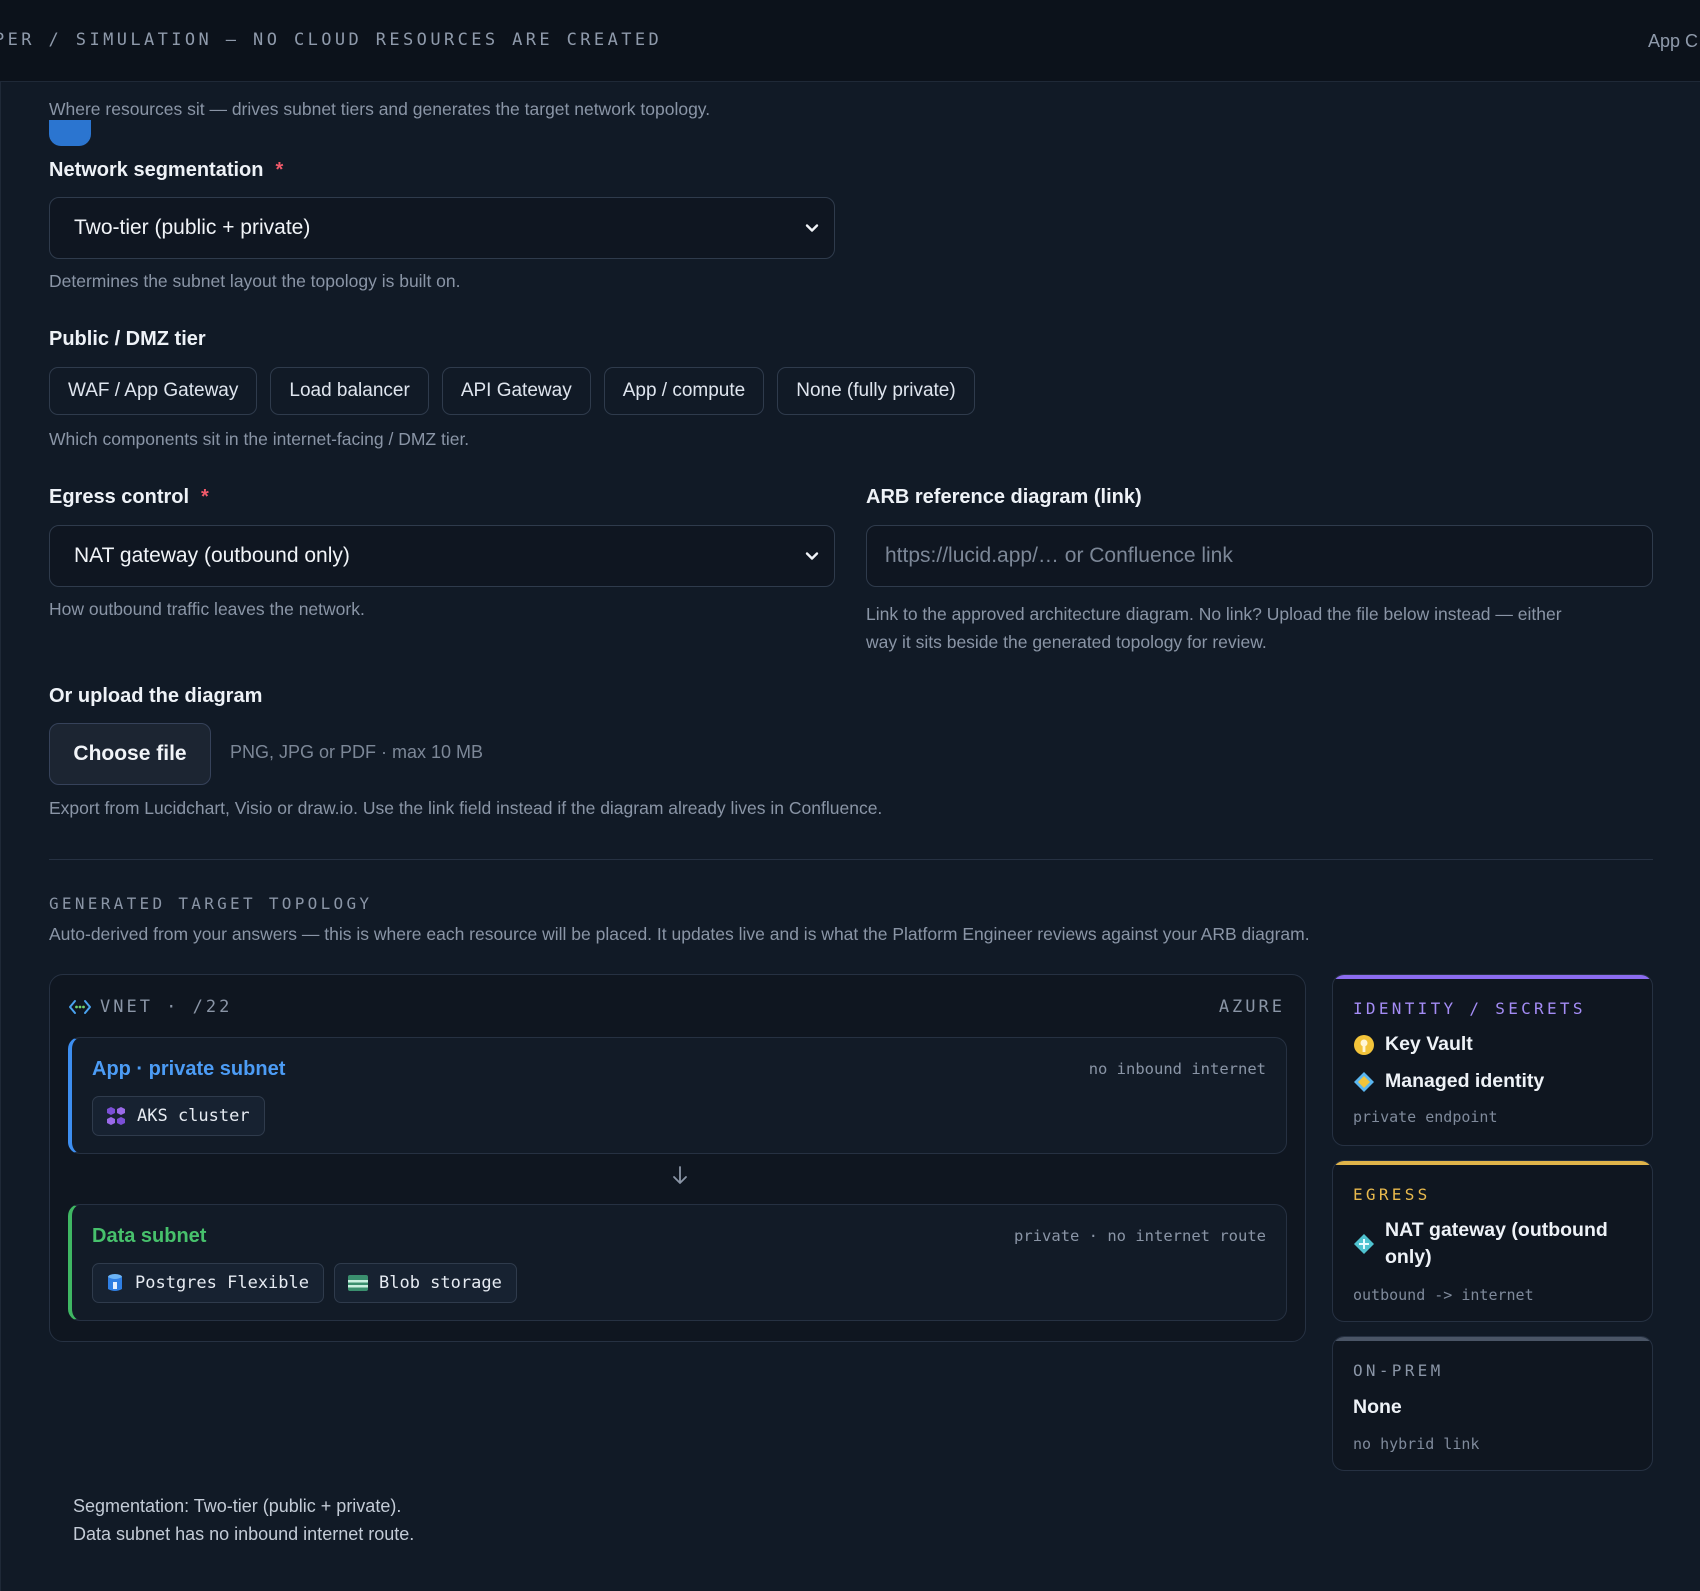  What do you see at coordinates (80, 1007) in the screenshot?
I see `vnet-icon` at bounding box center [80, 1007].